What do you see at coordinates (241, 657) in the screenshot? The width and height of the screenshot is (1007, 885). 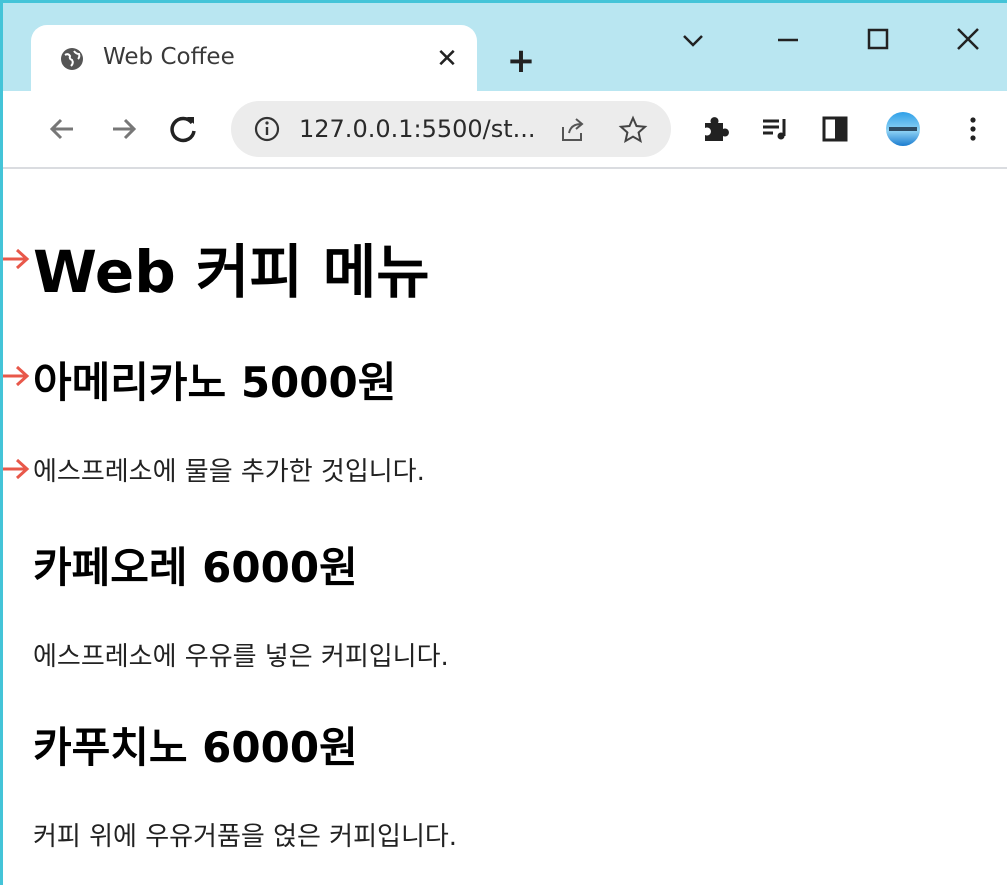 I see `menu-item-description: 에스프레소에 우유를 넣은 커피입니다.` at bounding box center [241, 657].